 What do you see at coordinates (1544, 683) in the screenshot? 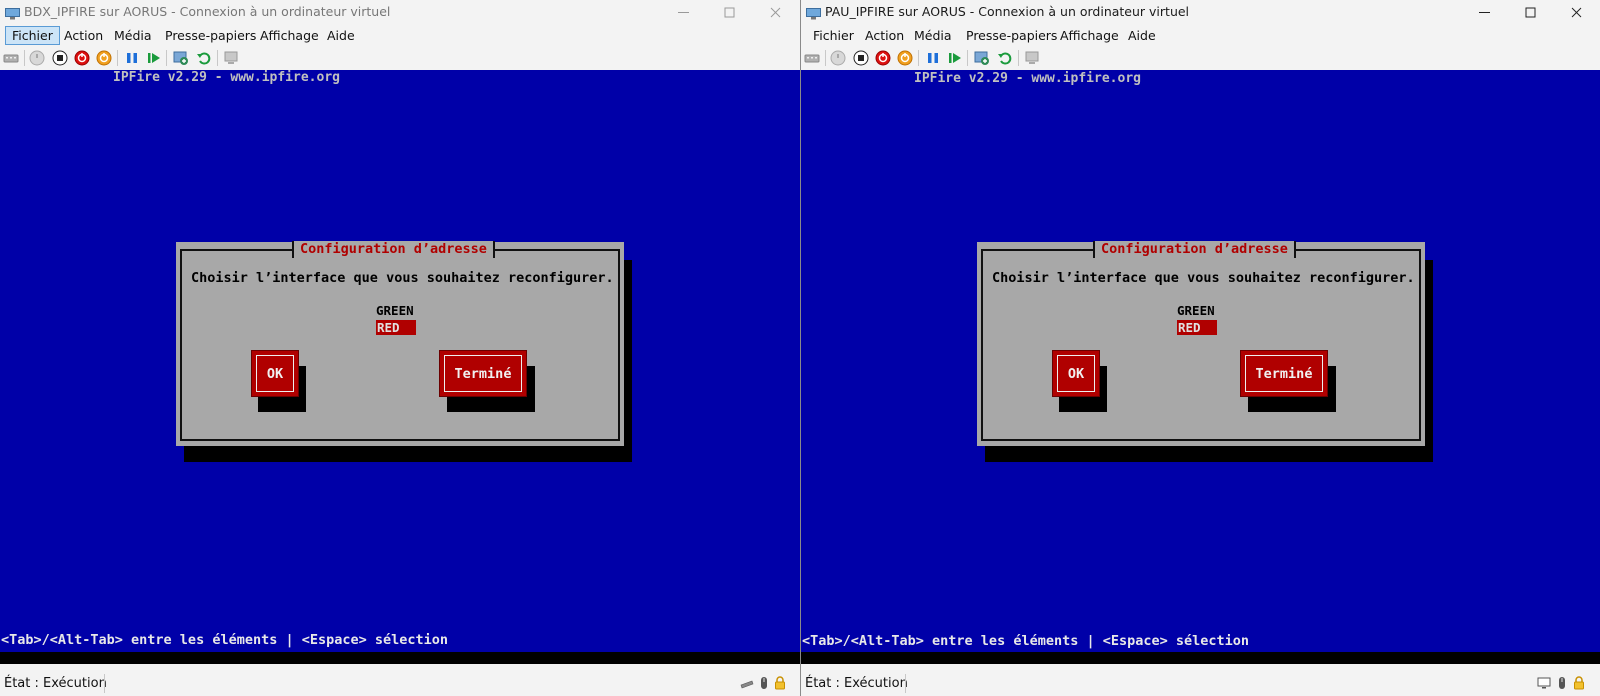
I see `monitor-icon` at bounding box center [1544, 683].